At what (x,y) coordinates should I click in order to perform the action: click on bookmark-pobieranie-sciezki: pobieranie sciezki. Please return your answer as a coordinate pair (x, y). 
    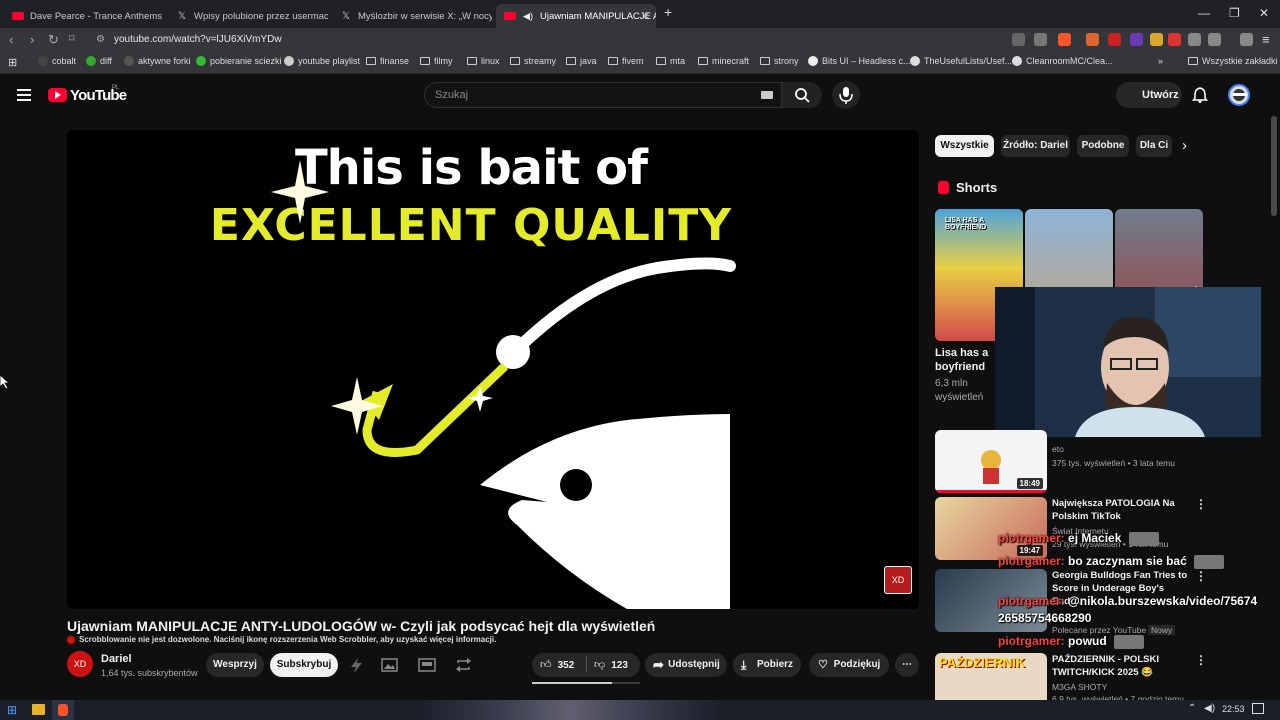
    Looking at the image, I should click on (239, 61).